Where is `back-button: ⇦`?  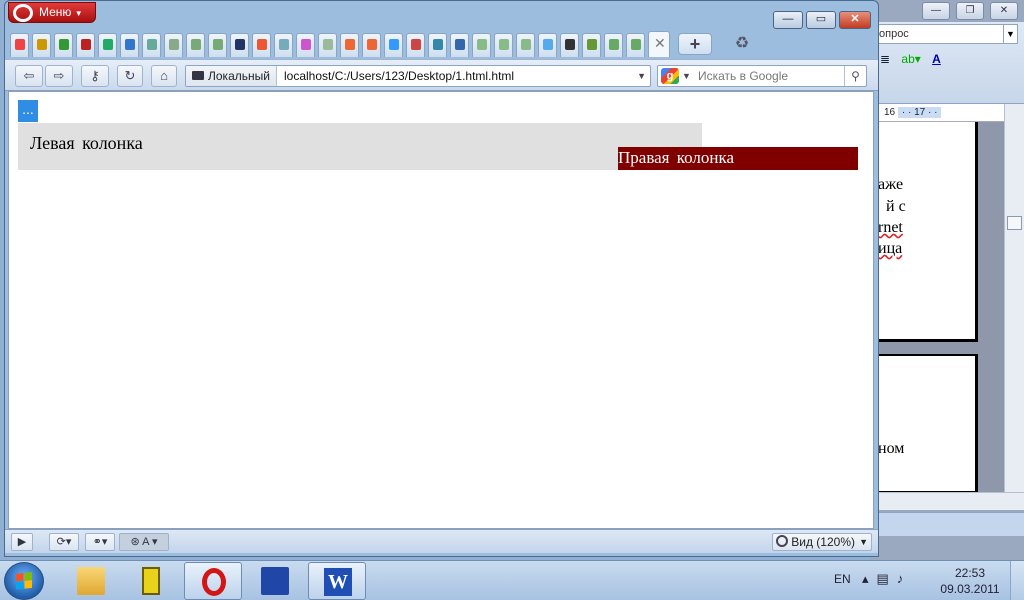 back-button: ⇦ is located at coordinates (29, 76).